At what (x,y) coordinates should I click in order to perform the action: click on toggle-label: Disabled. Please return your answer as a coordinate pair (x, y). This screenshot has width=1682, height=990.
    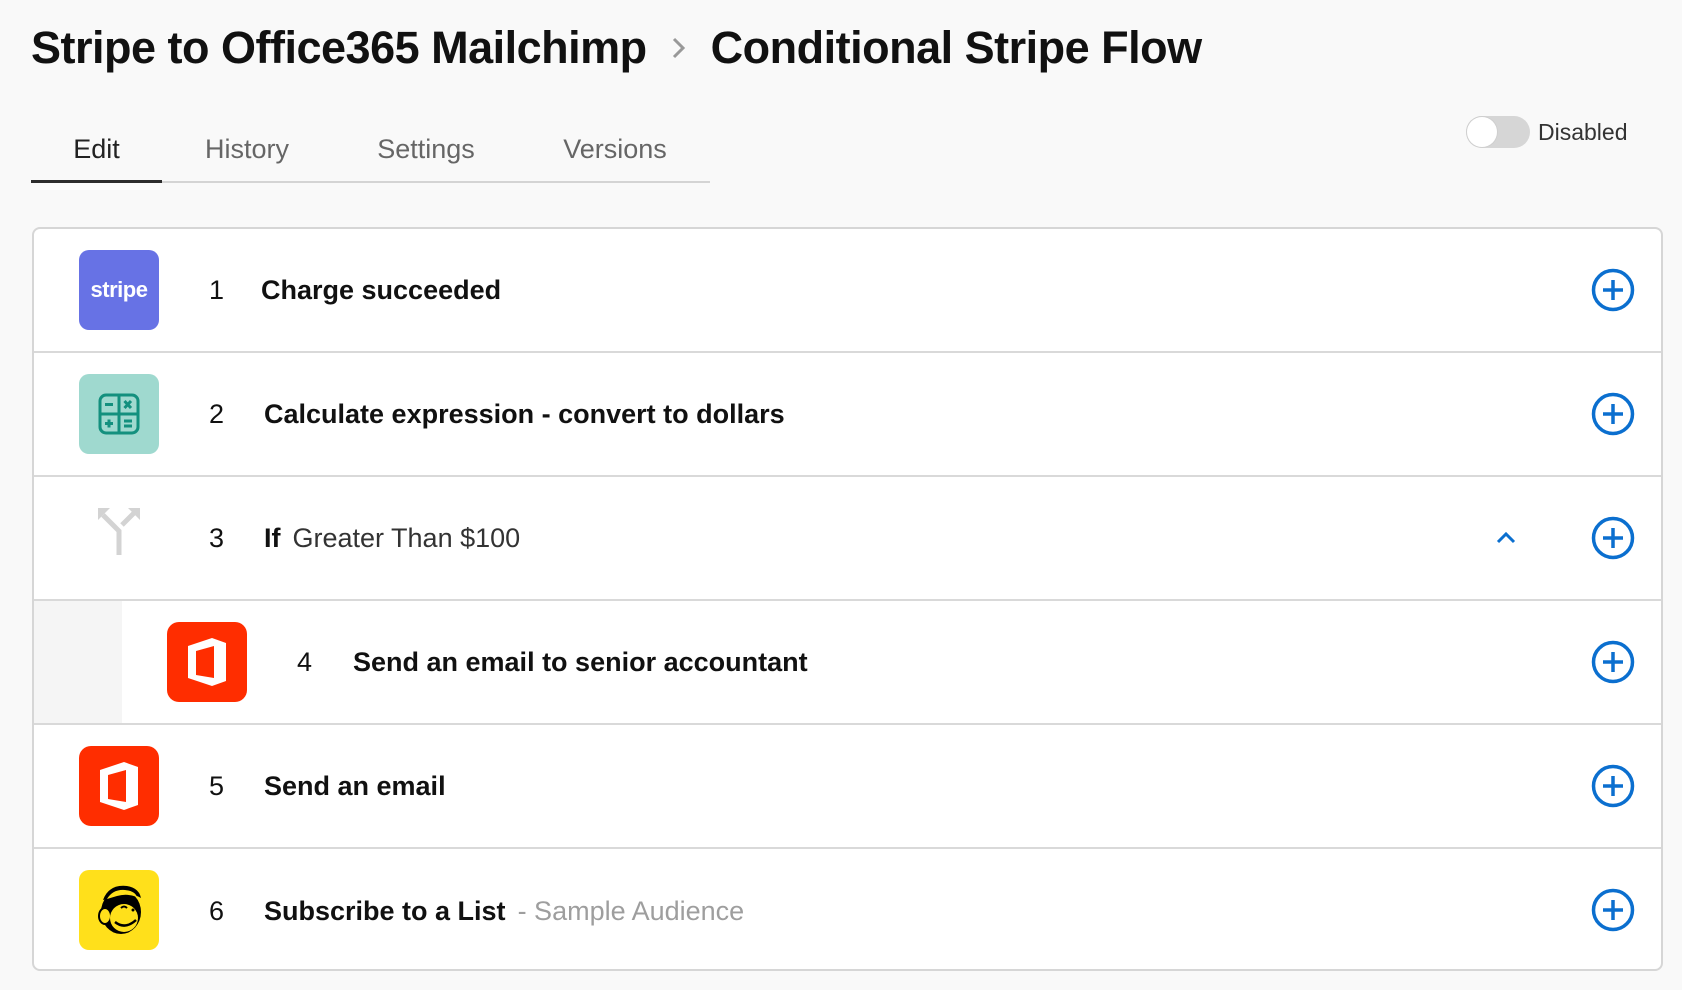
    Looking at the image, I should click on (1583, 131).